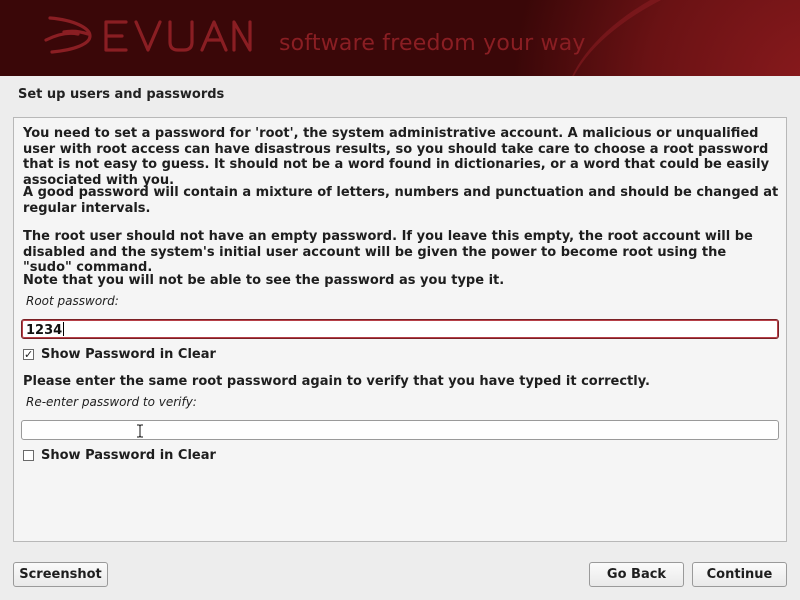  Describe the element at coordinates (60, 574) in the screenshot. I see `screenshot-button: Screenshot` at that location.